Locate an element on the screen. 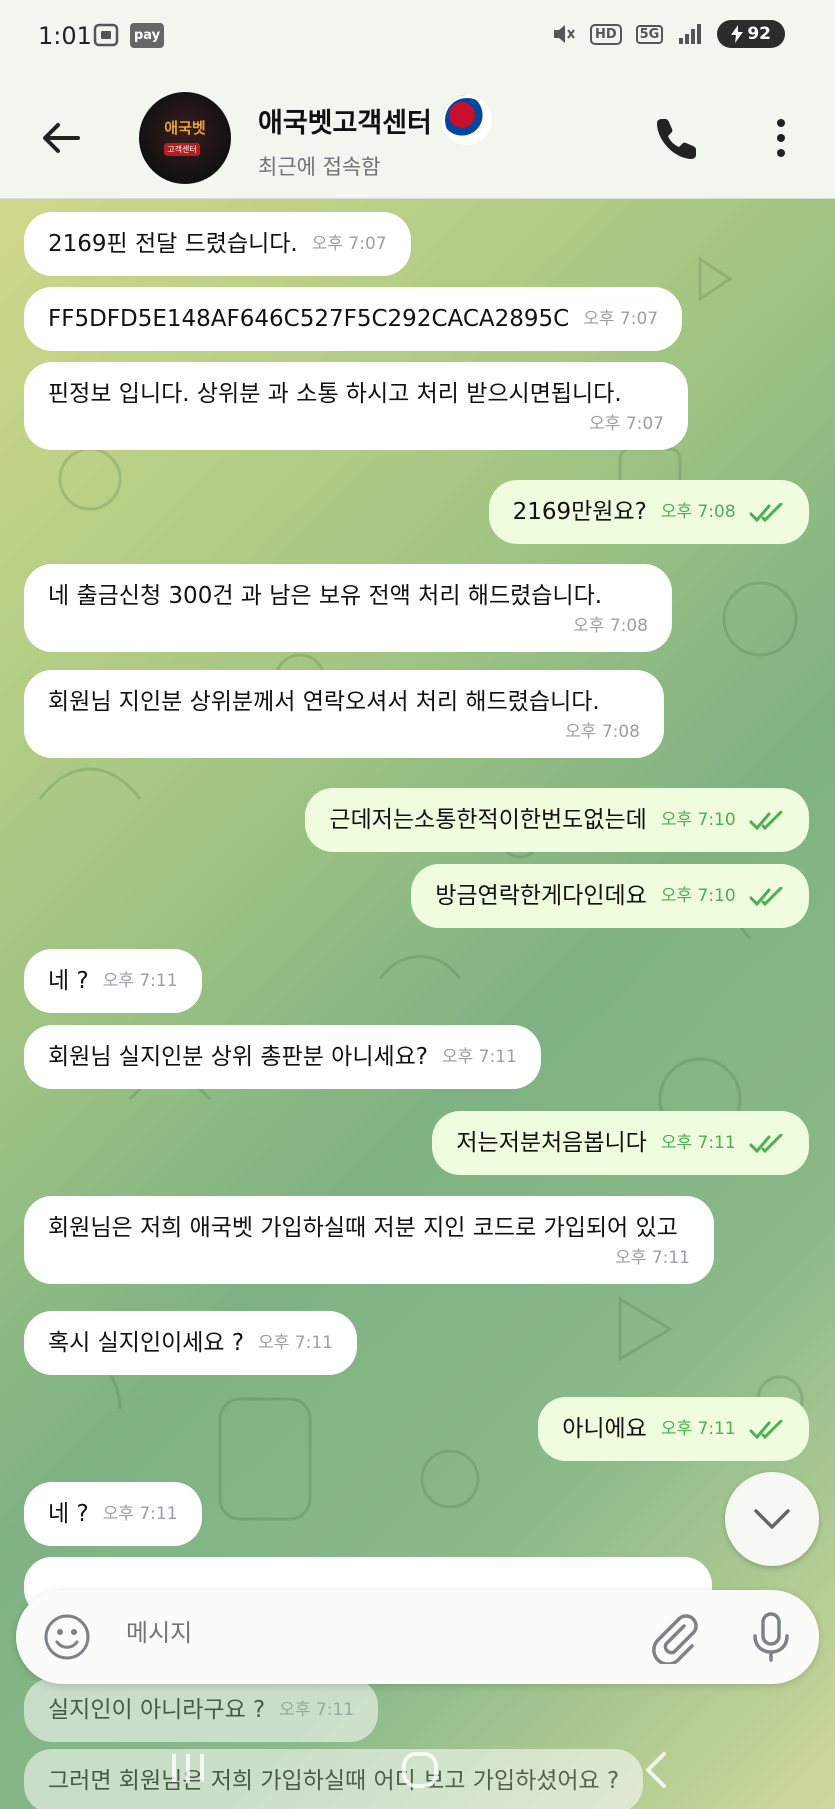 The height and width of the screenshot is (1809, 835). status-bar: 1:01 pay HD 5G 92 is located at coordinates (417, 37).